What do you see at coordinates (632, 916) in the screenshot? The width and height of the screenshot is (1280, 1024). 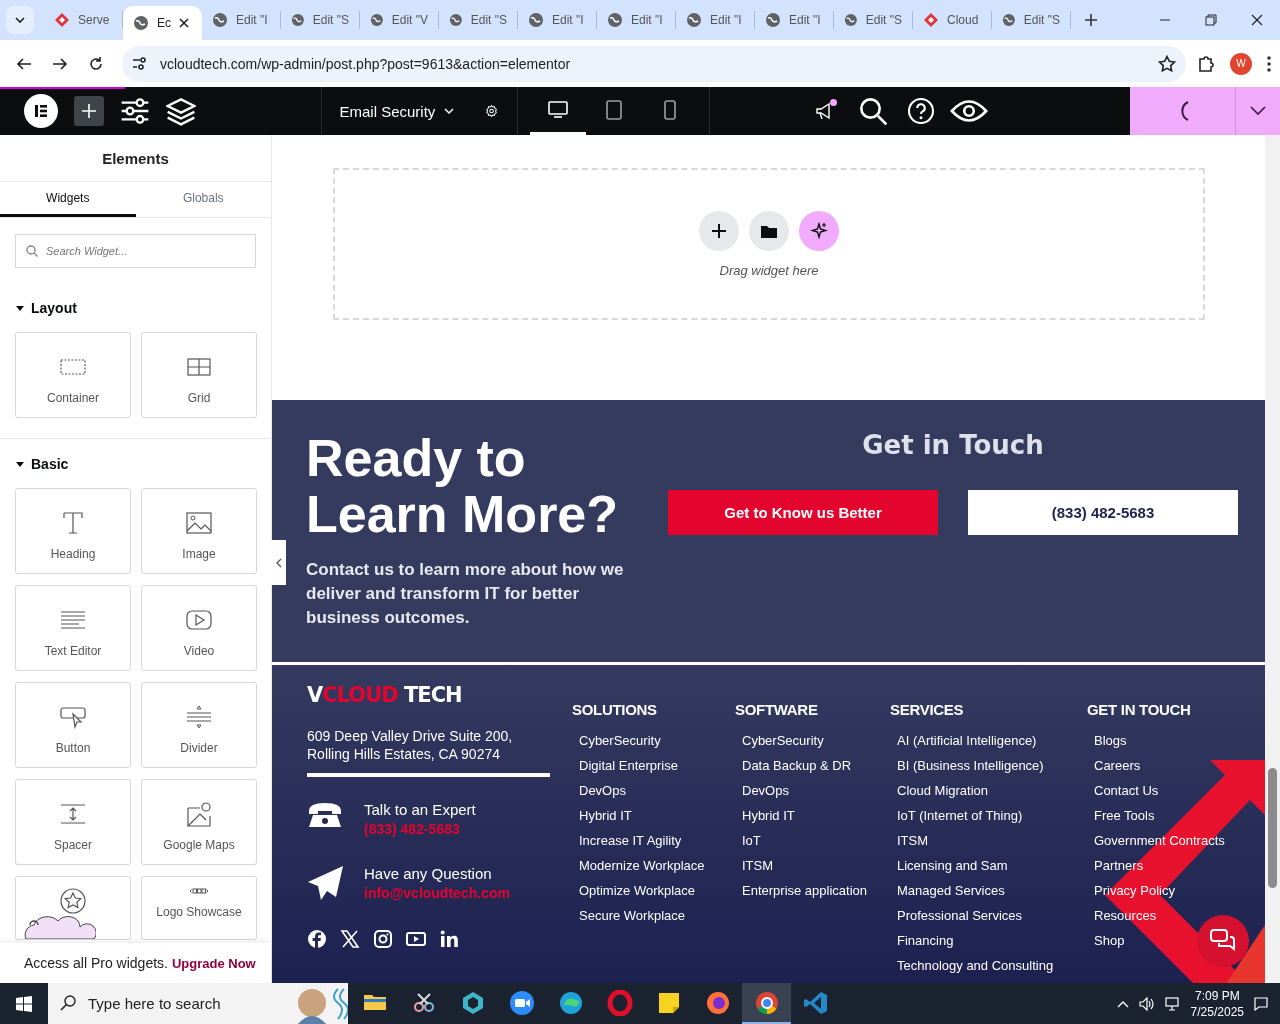 I see `footer-link: Secure Workplace` at bounding box center [632, 916].